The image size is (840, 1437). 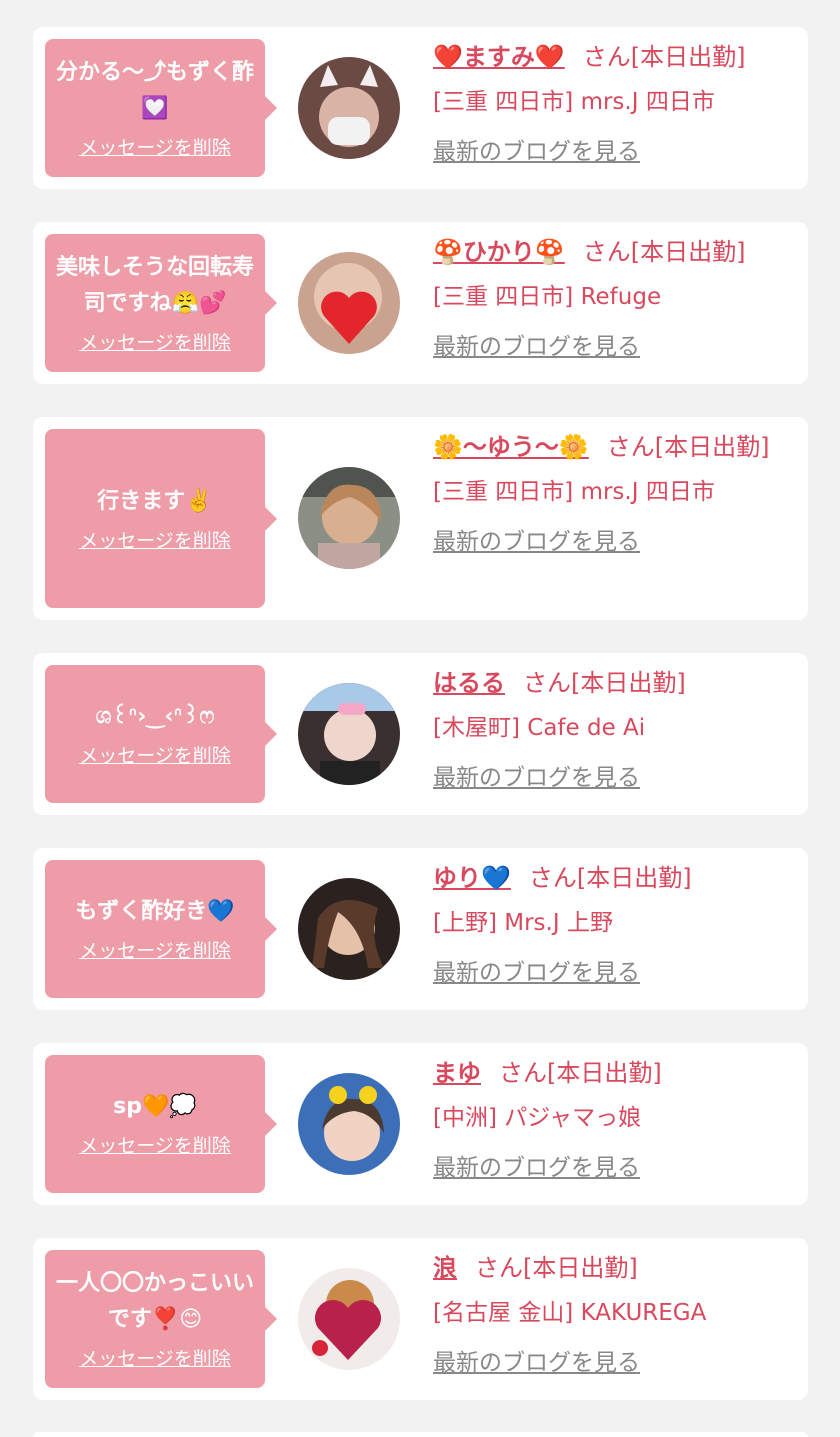 What do you see at coordinates (457, 1073) in the screenshot?
I see `cast-name-link: まゆ` at bounding box center [457, 1073].